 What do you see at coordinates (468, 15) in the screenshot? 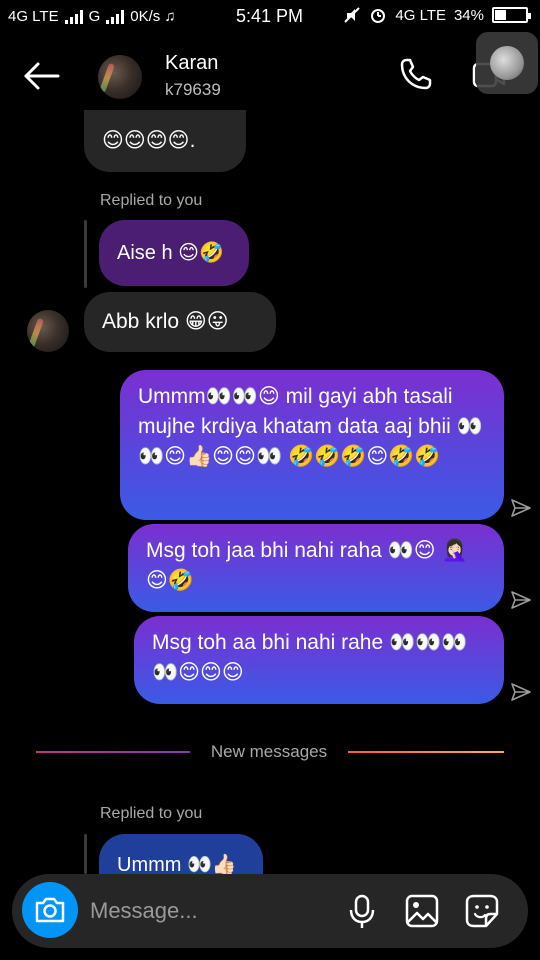
I see `battery-percent: 34%` at bounding box center [468, 15].